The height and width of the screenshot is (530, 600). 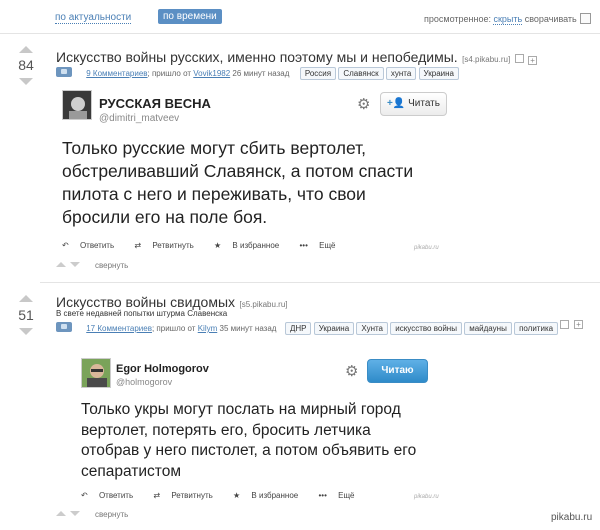 I want to click on post-domain: [s5.pikabu.ru], so click(x=263, y=304).